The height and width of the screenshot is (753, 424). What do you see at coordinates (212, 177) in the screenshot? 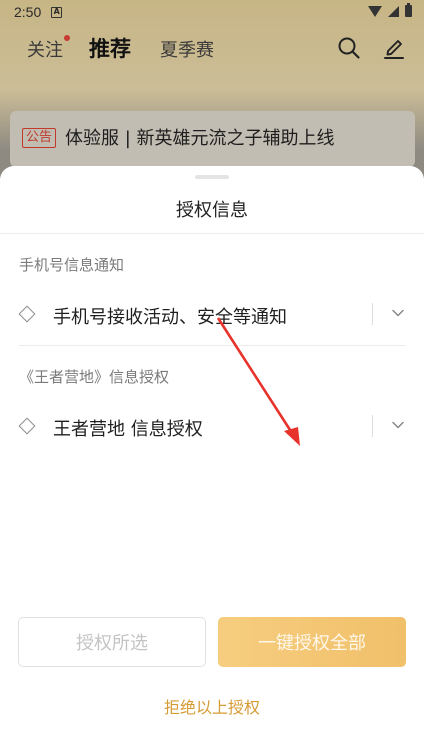
I see `sheet-drag-handle` at bounding box center [212, 177].